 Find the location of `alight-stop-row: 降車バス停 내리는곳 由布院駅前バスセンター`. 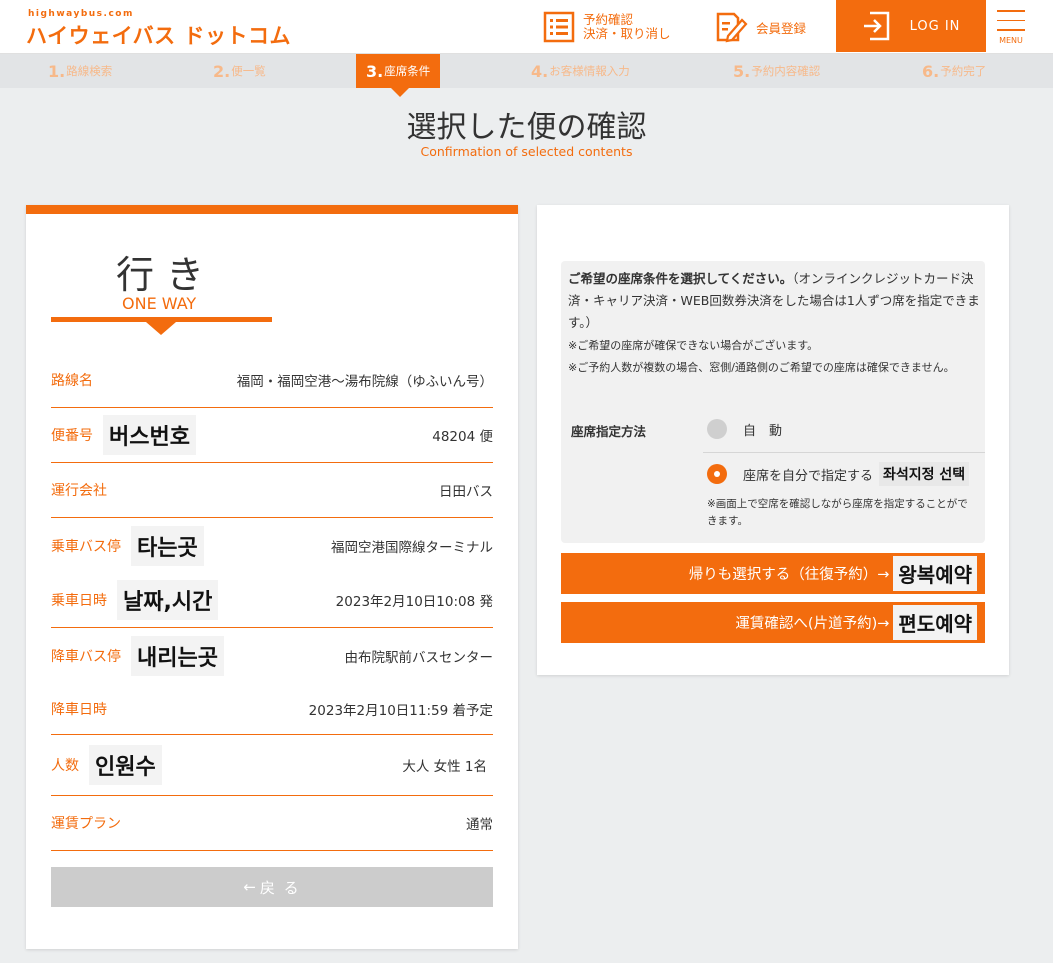

alight-stop-row: 降車バス停 내리는곳 由布院駅前バスセンター is located at coordinates (272, 655).